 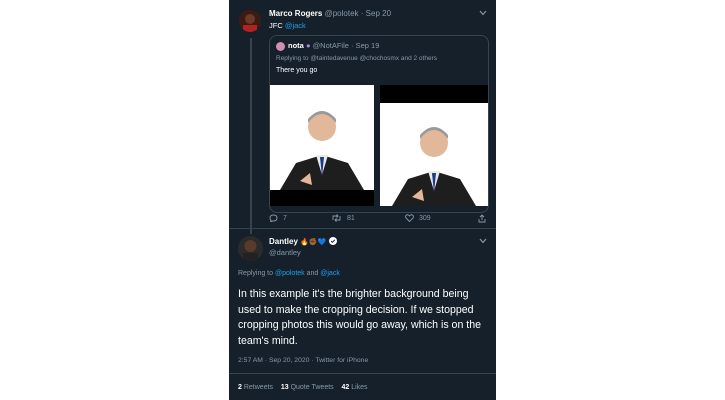 I want to click on tweet1-text: JFC @jack, so click(x=287, y=25).